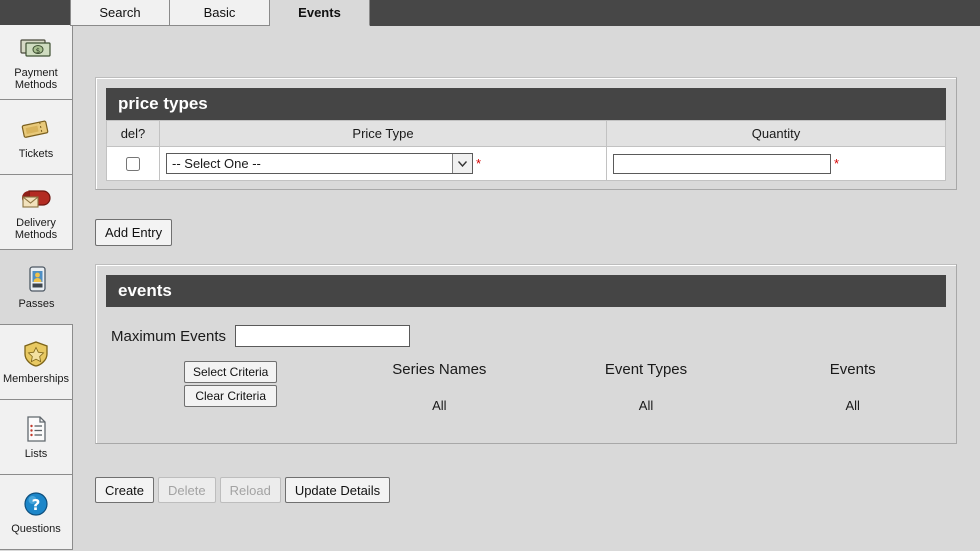 The width and height of the screenshot is (980, 551). I want to click on sidebar-item-lists: Lists, so click(36, 437).